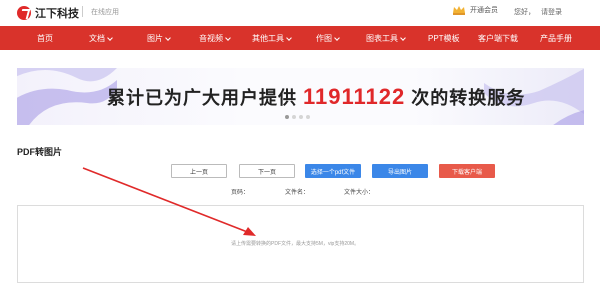 The height and width of the screenshot is (296, 600). Describe the element at coordinates (101, 38) in the screenshot. I see `nav-item-docs: 文档` at that location.